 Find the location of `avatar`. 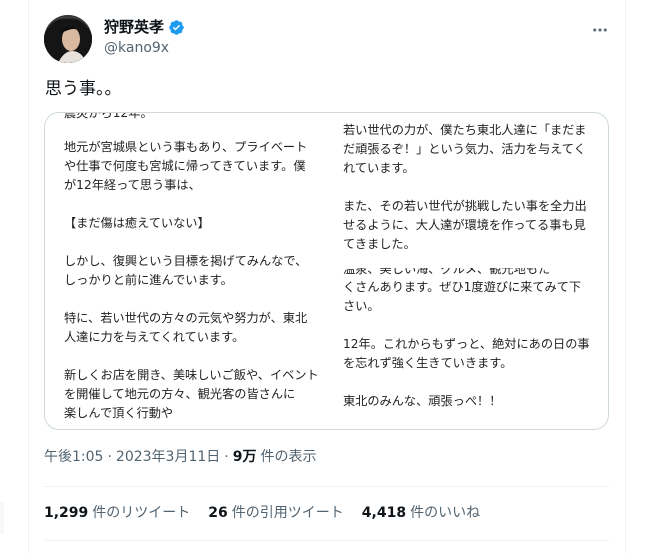

avatar is located at coordinates (68, 39).